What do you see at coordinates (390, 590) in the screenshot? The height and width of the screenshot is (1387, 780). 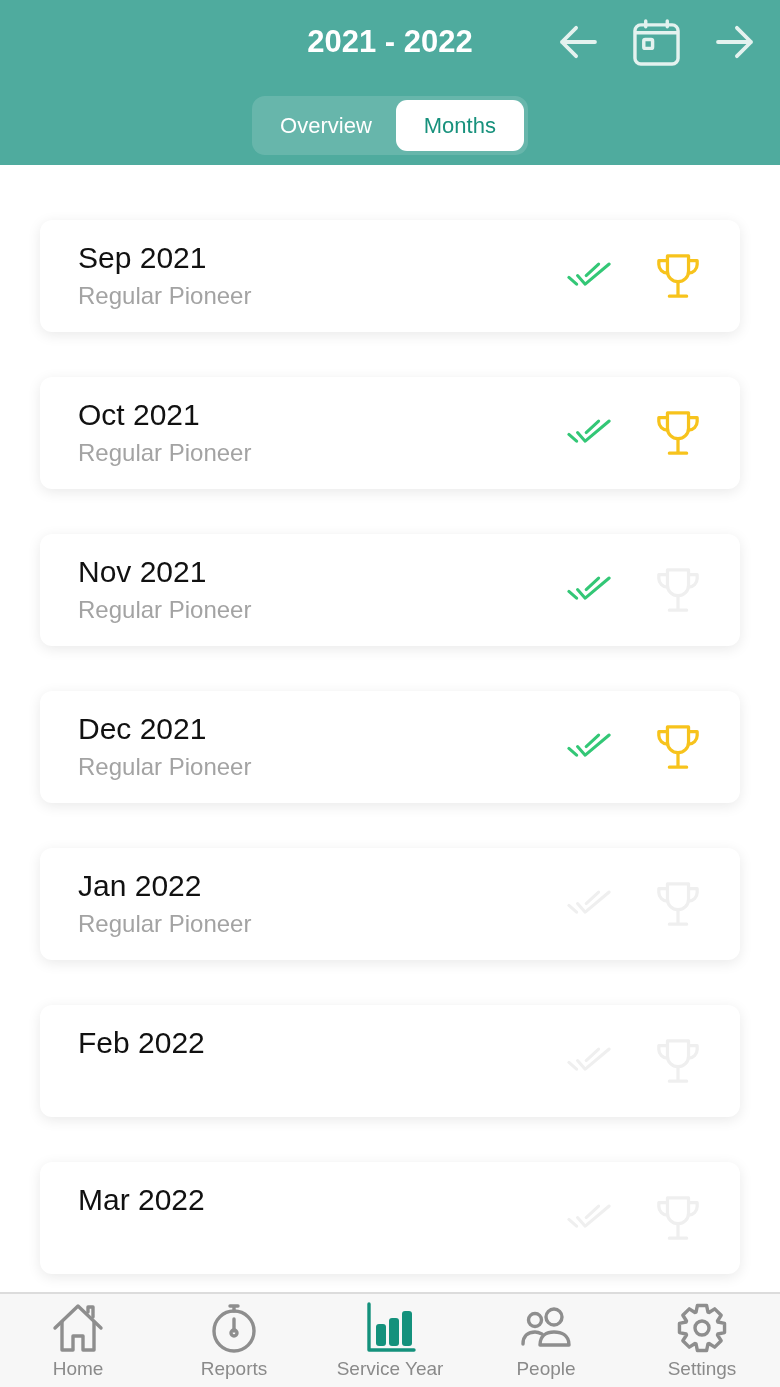 I see `month-card: Nov 2021 Regular Pioneer` at bounding box center [390, 590].